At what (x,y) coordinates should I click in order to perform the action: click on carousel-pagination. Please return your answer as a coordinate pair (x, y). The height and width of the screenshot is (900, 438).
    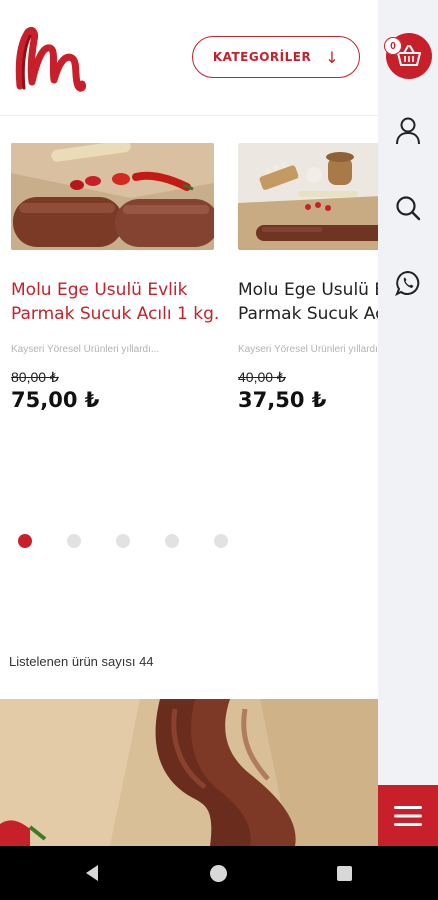
    Looking at the image, I should click on (123, 541).